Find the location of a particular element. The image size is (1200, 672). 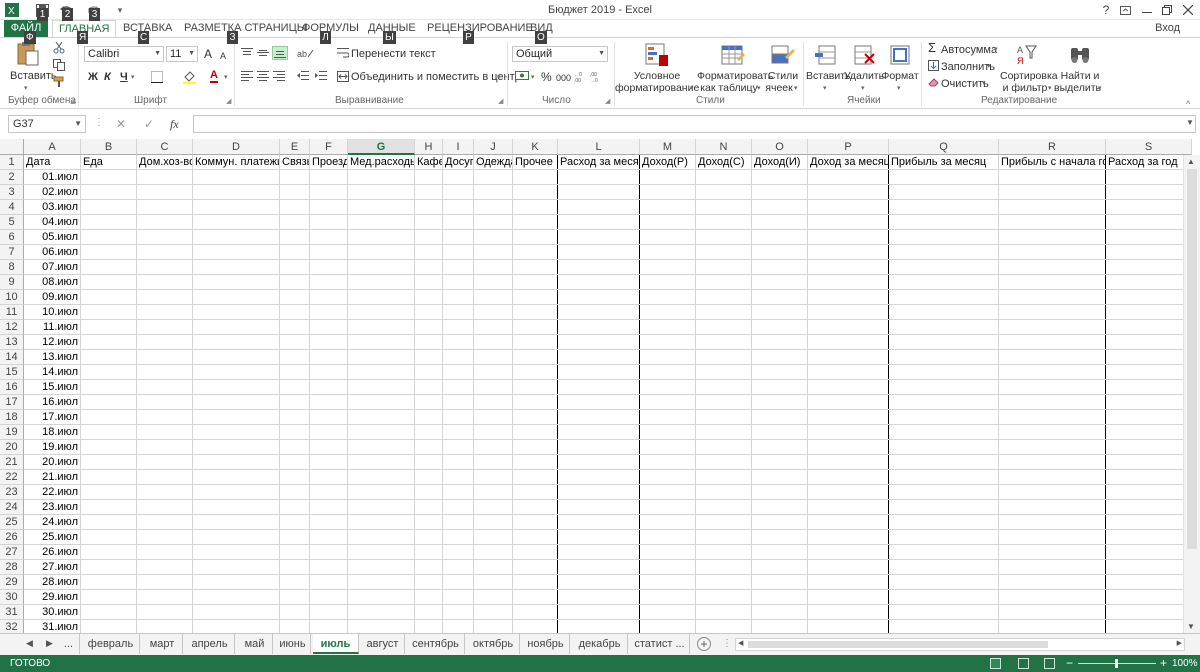

row-header: 24 is located at coordinates (12, 507).